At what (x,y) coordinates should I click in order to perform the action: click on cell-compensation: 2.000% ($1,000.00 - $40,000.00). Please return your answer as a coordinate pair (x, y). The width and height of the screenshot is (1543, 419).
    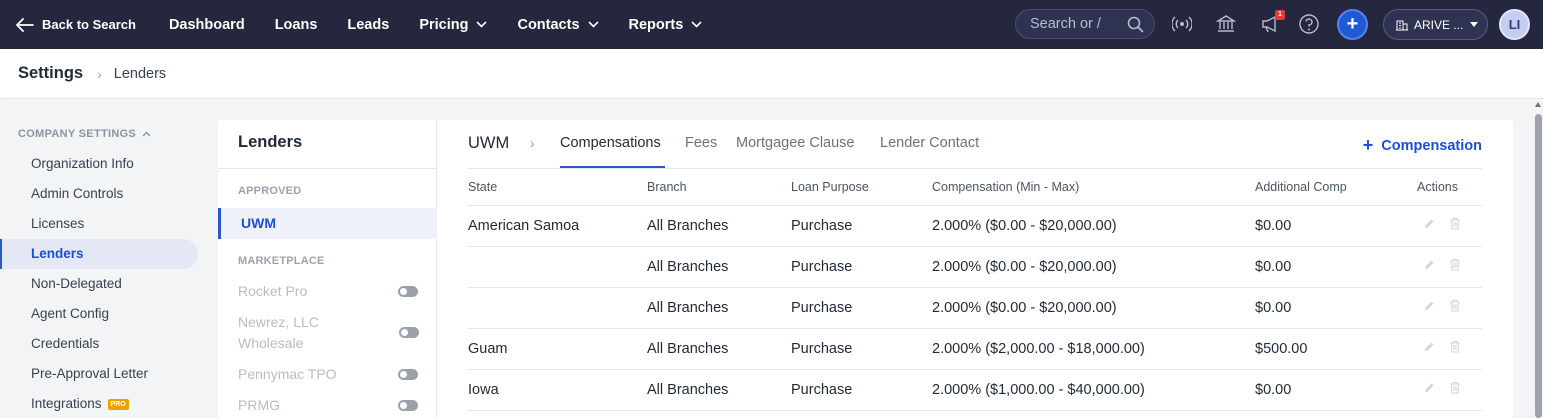
    Looking at the image, I should click on (1093, 390).